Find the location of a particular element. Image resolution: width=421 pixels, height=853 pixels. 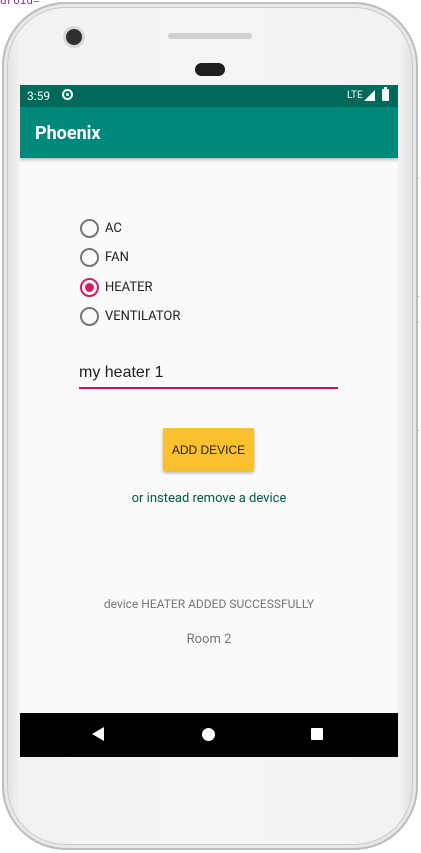

back-icon is located at coordinates (98, 734).